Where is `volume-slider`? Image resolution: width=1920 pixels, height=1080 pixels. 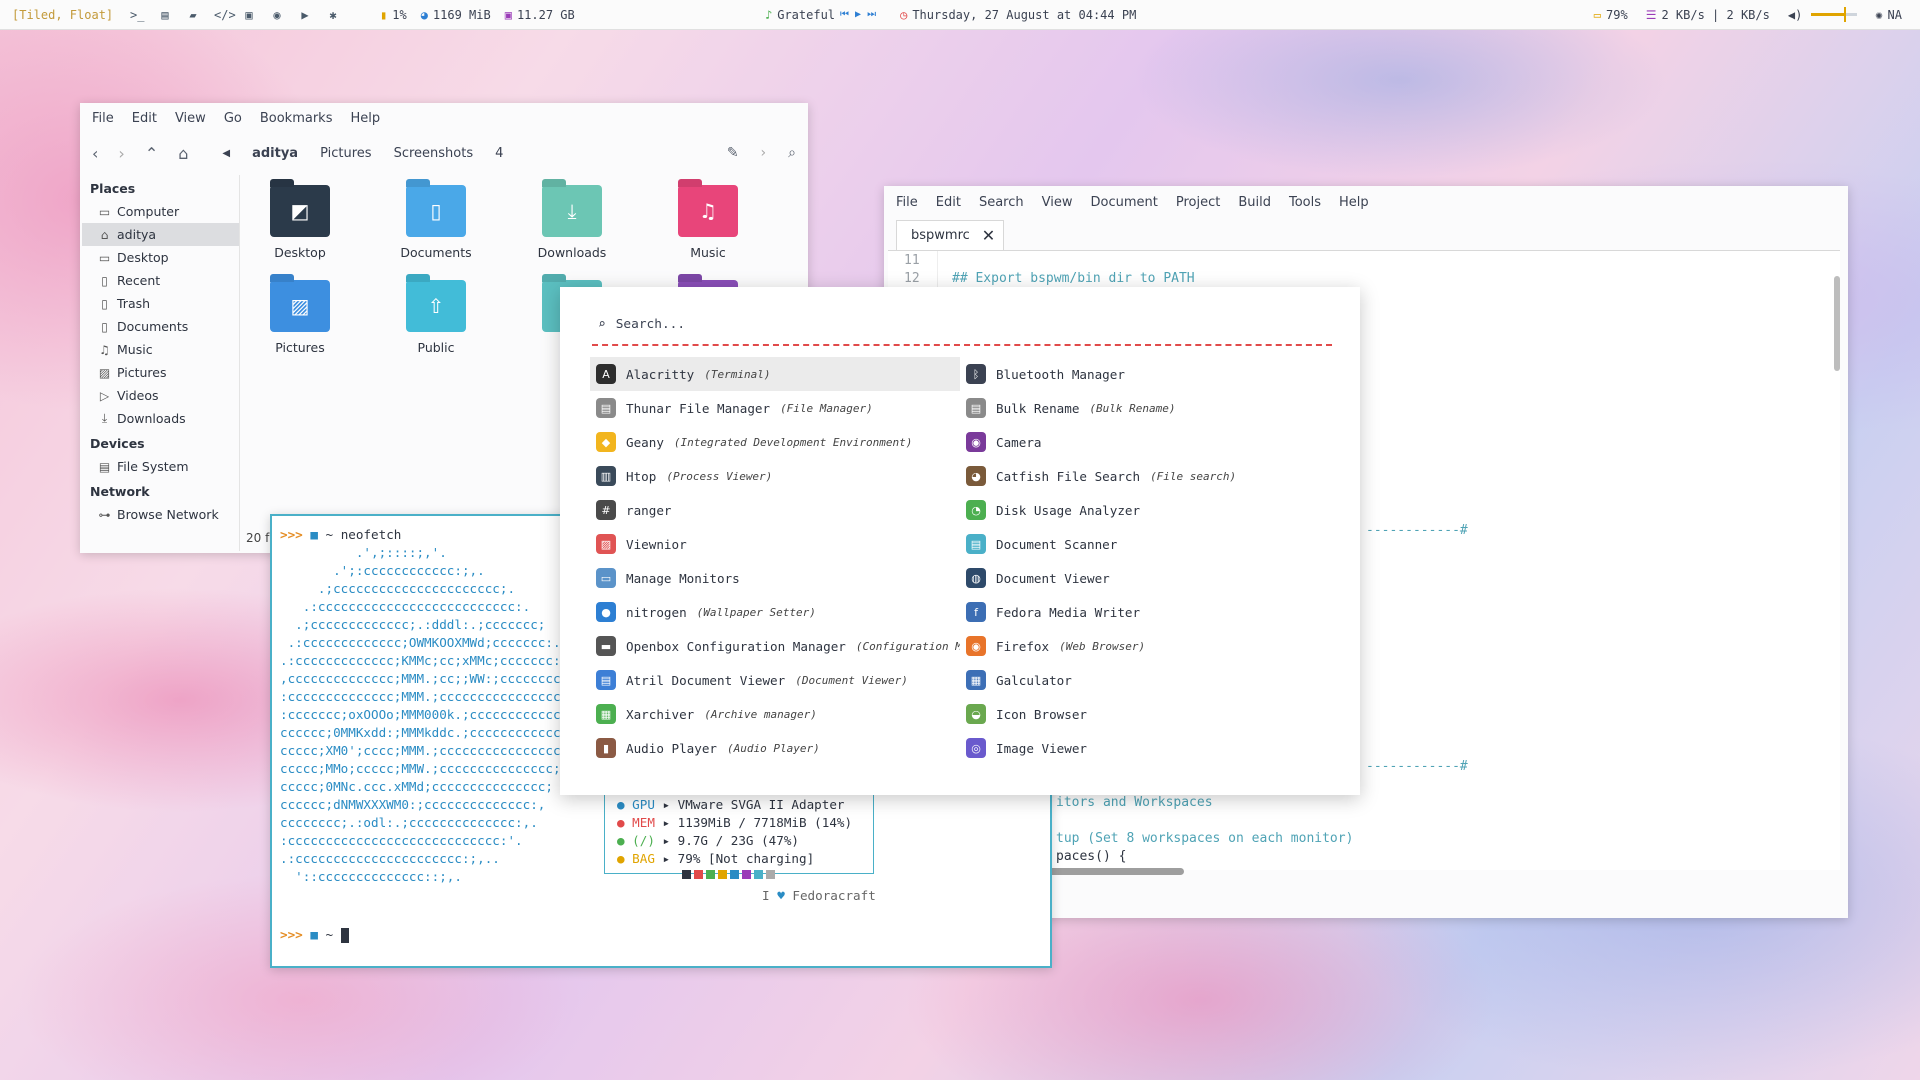 volume-slider is located at coordinates (1834, 14).